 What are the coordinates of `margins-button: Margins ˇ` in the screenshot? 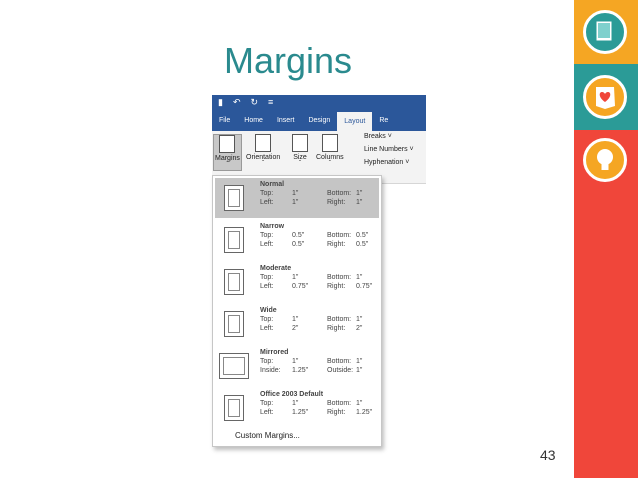 It's located at (227, 152).